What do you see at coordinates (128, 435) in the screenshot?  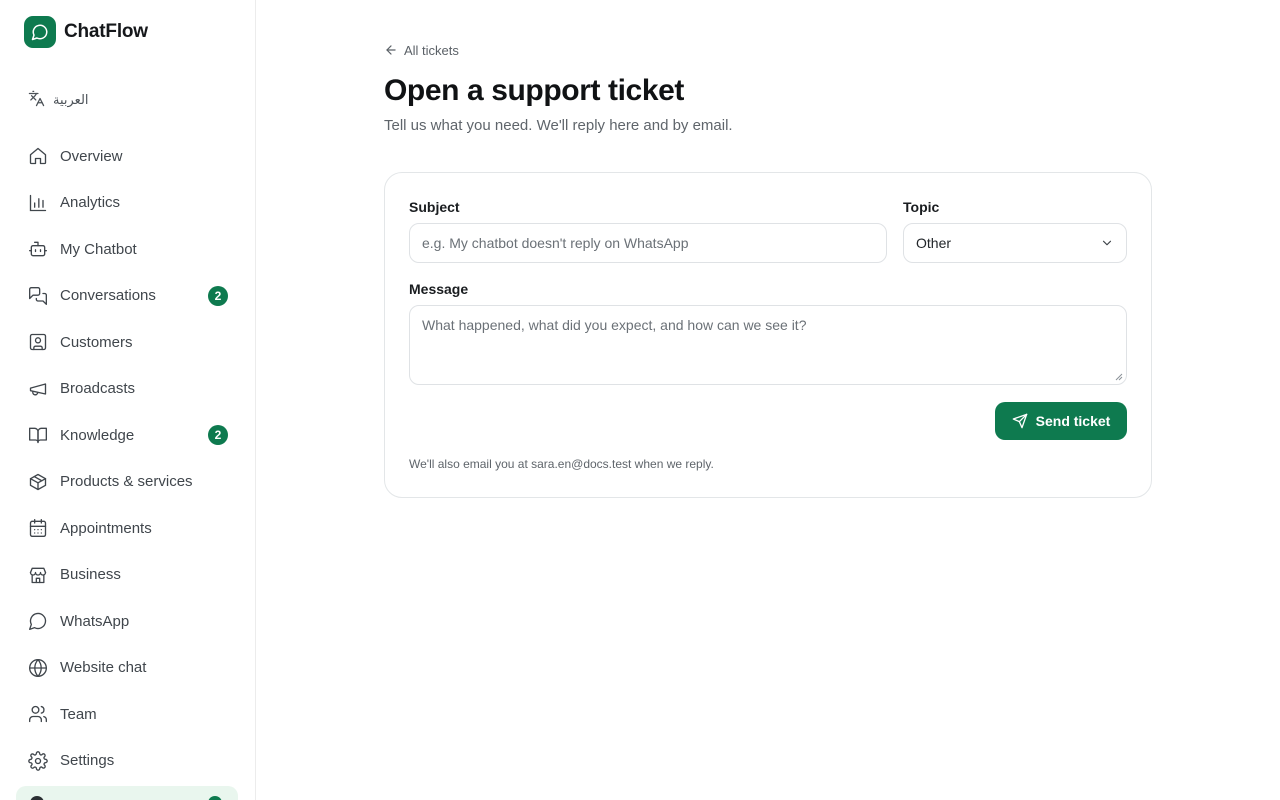 I see `sidebar-item-knowledge: Knowledge 2` at bounding box center [128, 435].